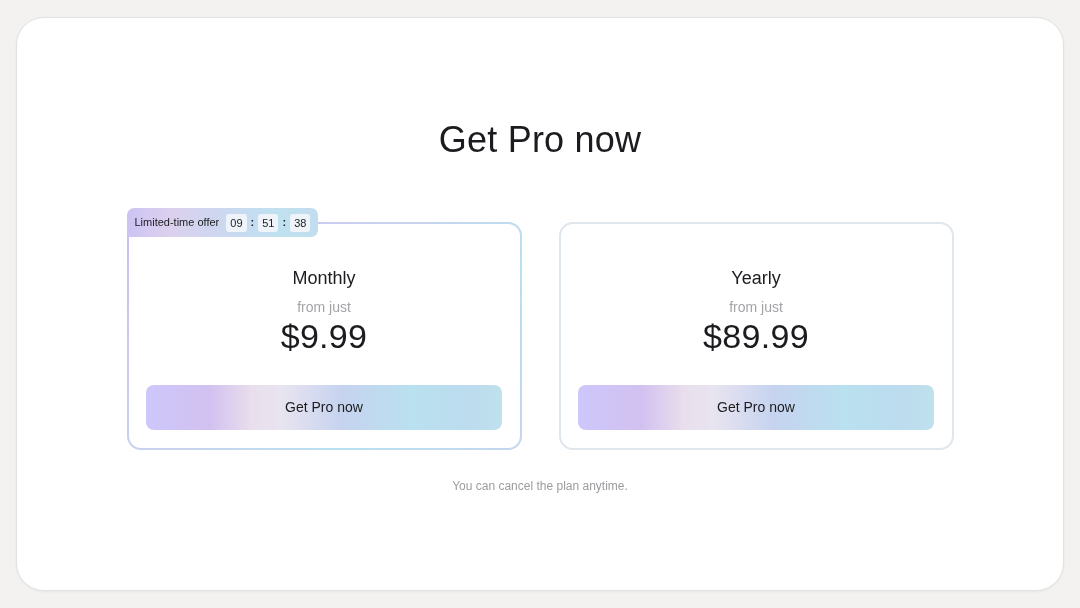  What do you see at coordinates (324, 278) in the screenshot?
I see `plan-name: Monthly` at bounding box center [324, 278].